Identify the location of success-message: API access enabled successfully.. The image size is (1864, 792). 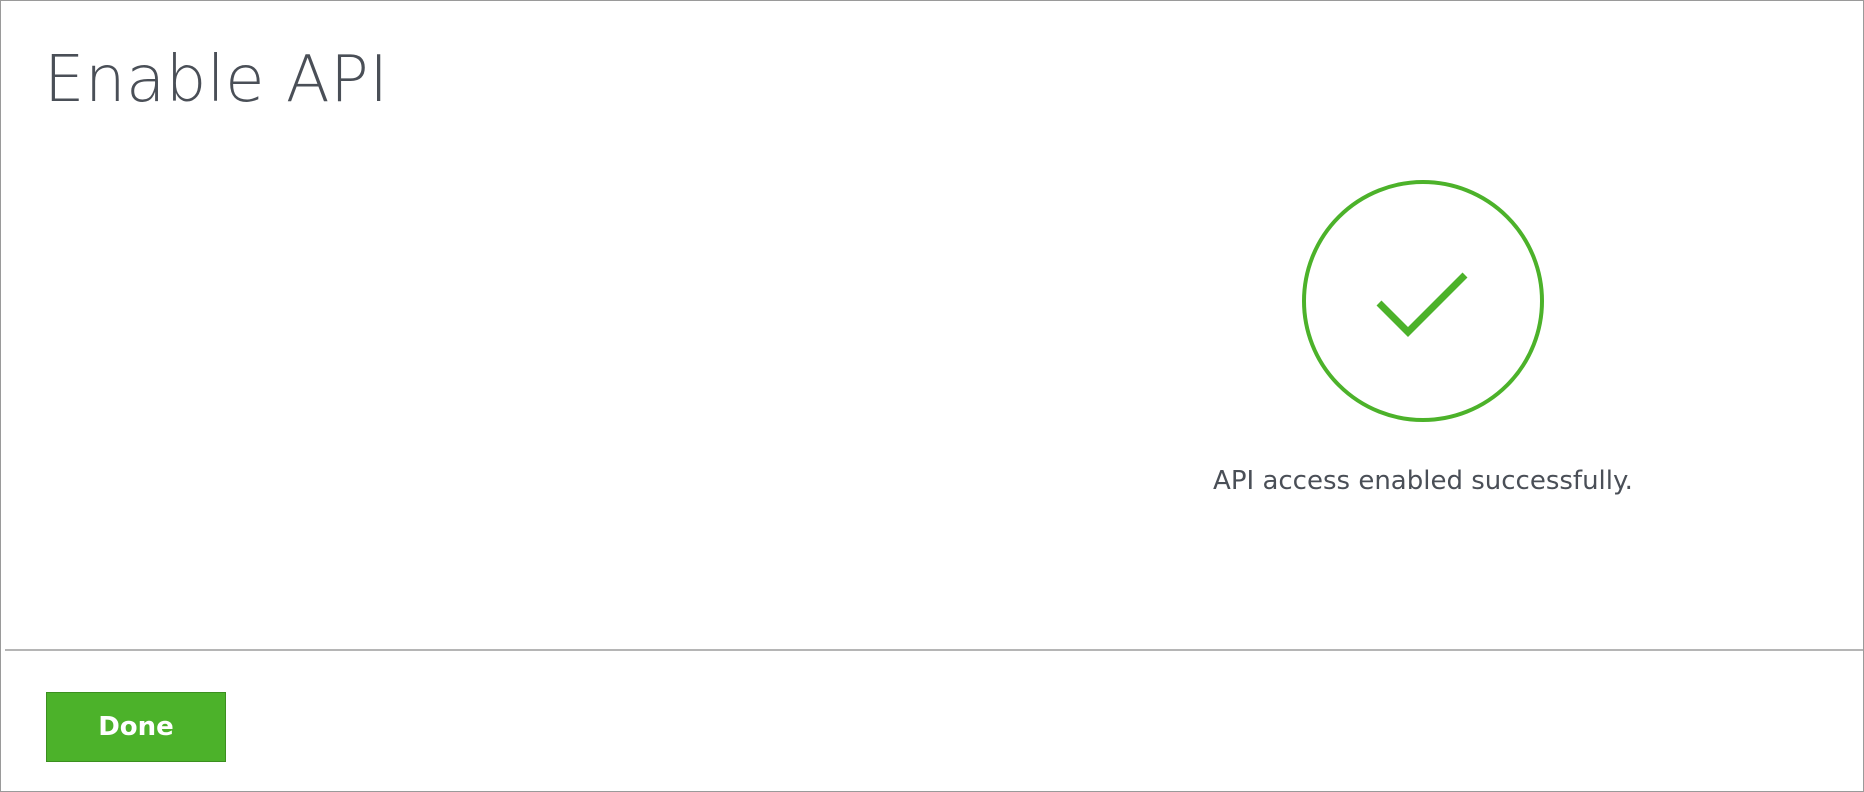
(1423, 481).